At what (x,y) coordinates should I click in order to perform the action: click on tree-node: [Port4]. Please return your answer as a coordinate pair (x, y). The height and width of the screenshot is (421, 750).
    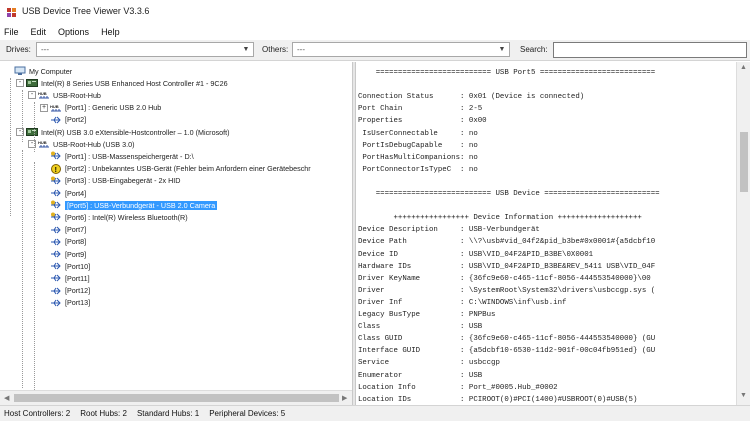
    Looking at the image, I should click on (68, 193).